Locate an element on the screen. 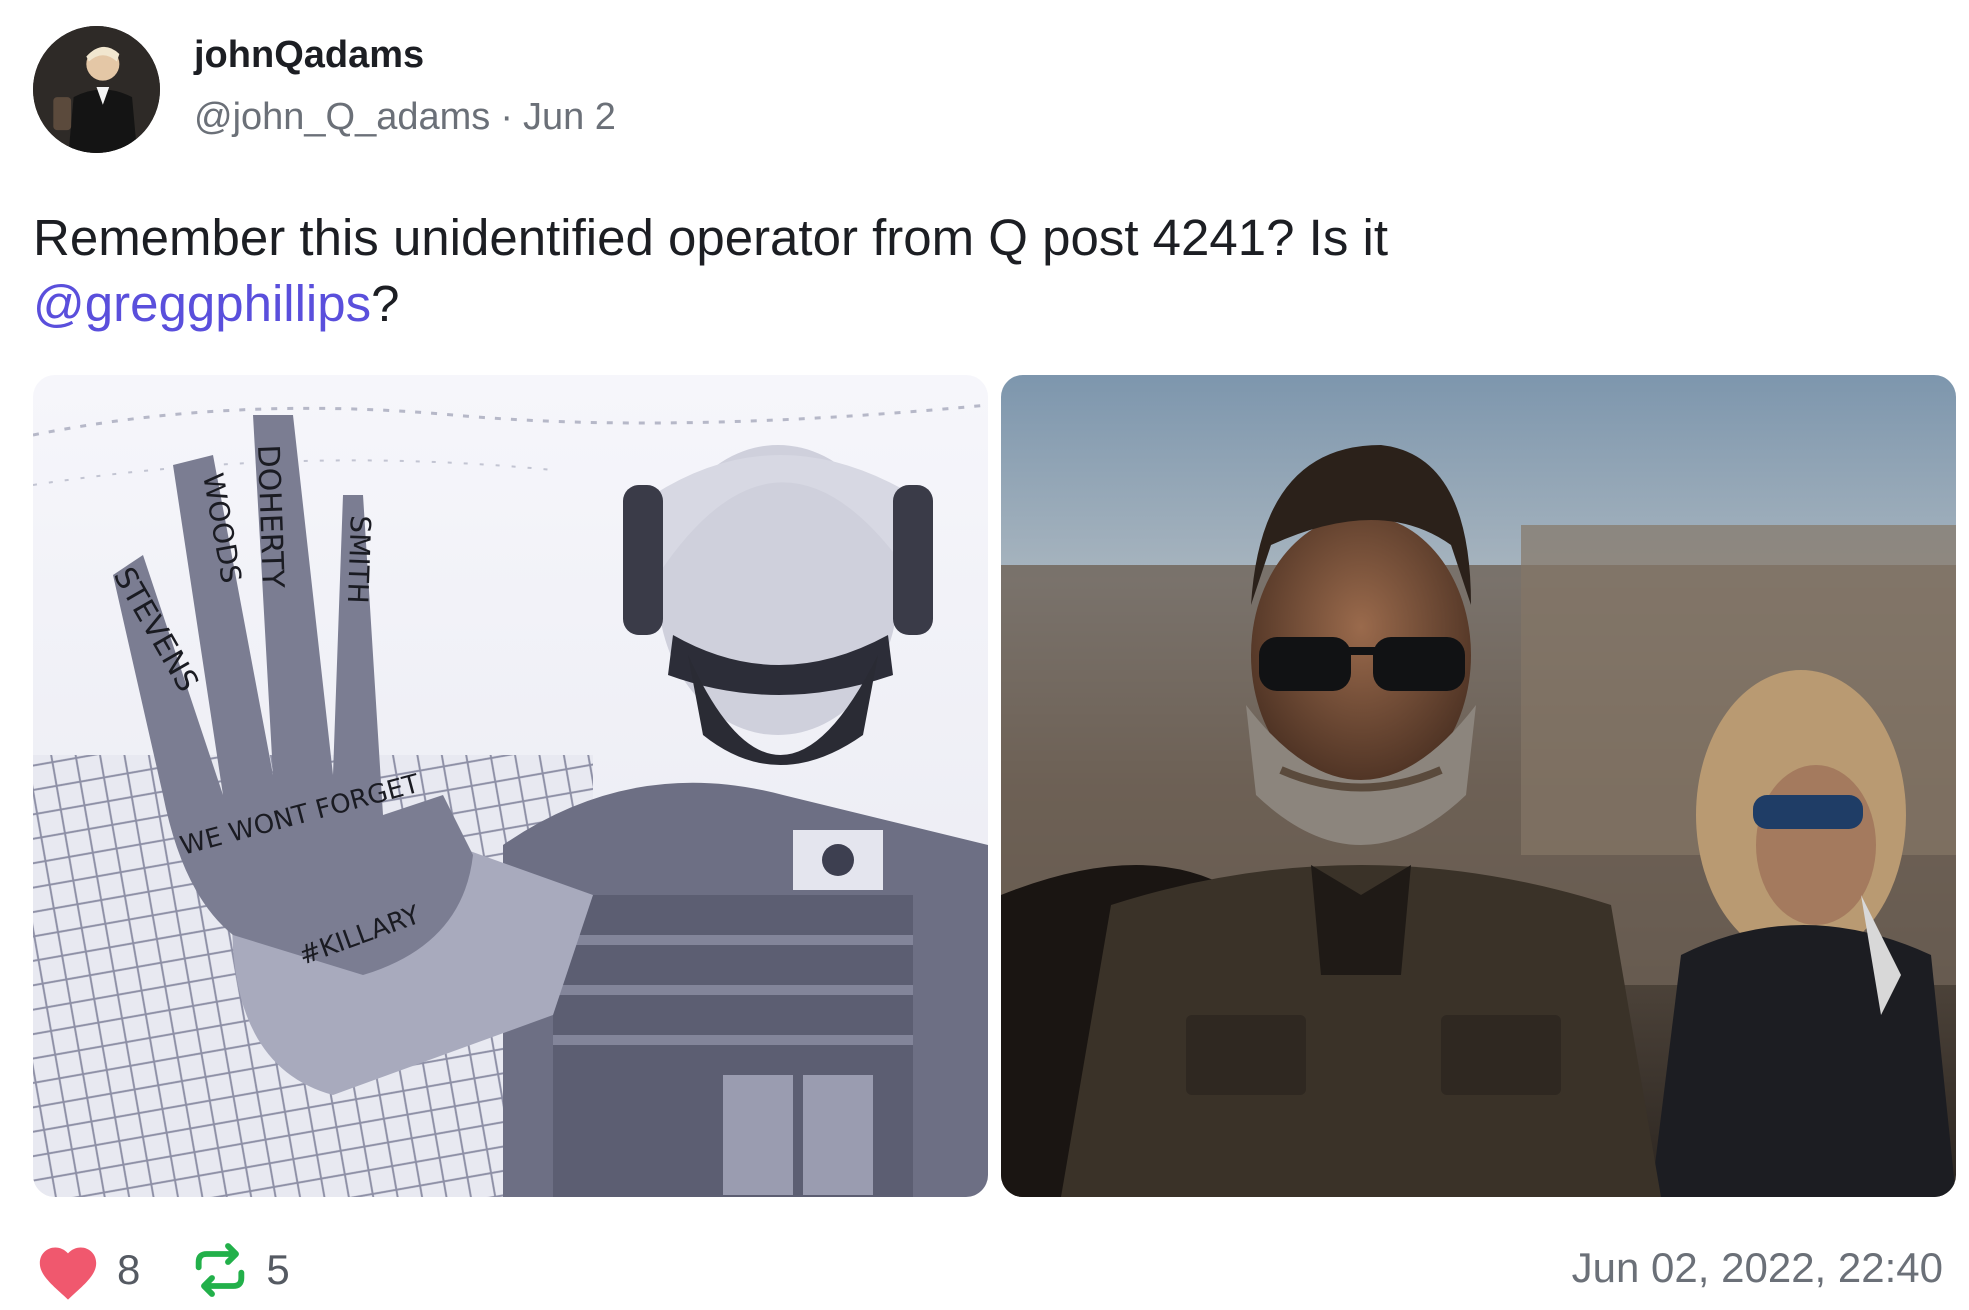 This screenshot has height=1310, width=1969. mention-link: @greggphillips is located at coordinates (202, 303).